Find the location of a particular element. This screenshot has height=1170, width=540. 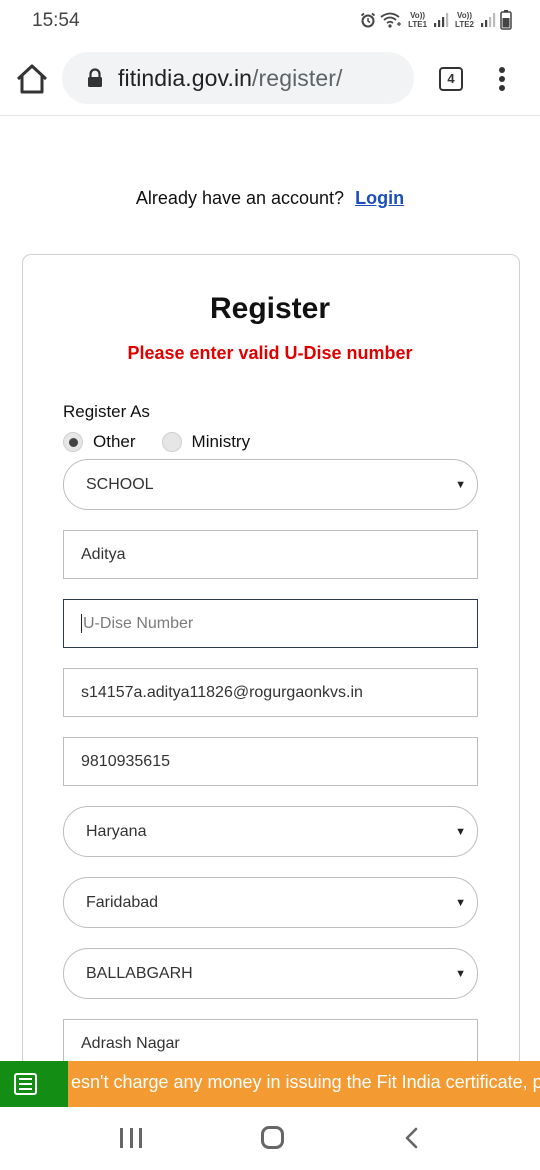

banner-icon-box is located at coordinates (34, 1084).